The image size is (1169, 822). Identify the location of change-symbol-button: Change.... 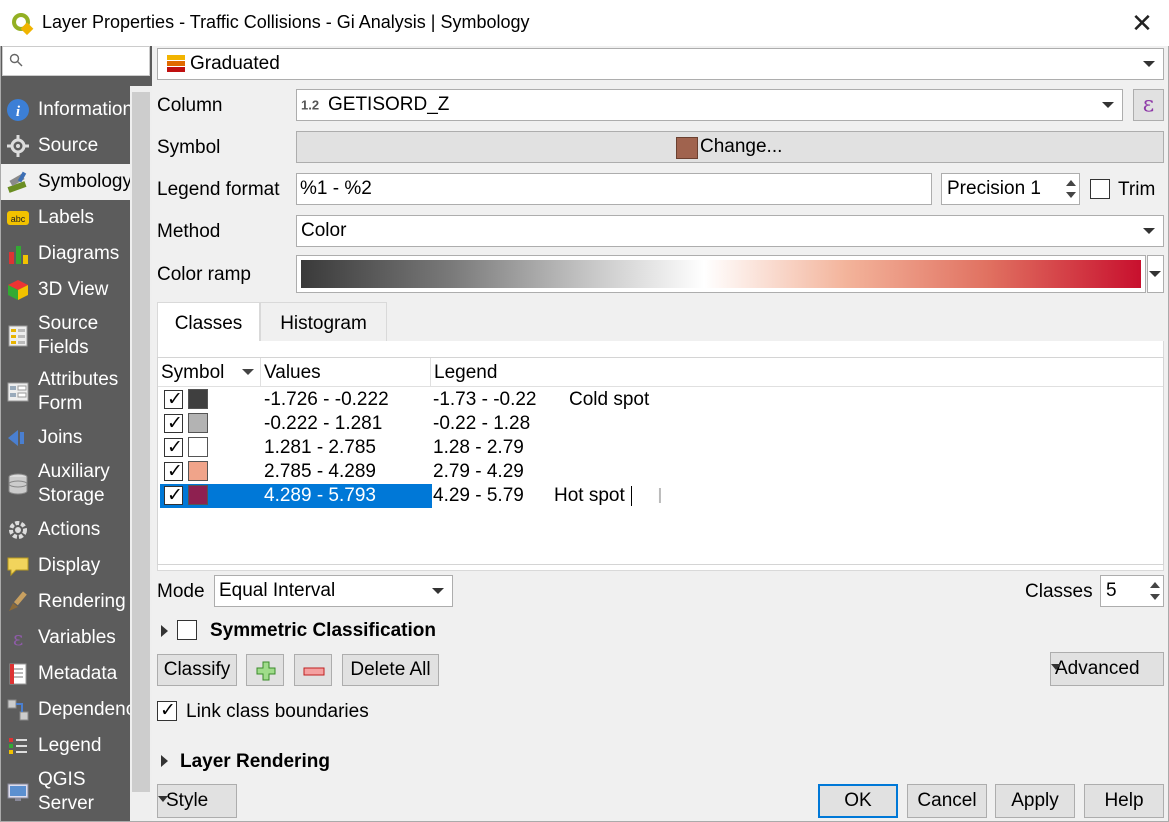
(730, 147).